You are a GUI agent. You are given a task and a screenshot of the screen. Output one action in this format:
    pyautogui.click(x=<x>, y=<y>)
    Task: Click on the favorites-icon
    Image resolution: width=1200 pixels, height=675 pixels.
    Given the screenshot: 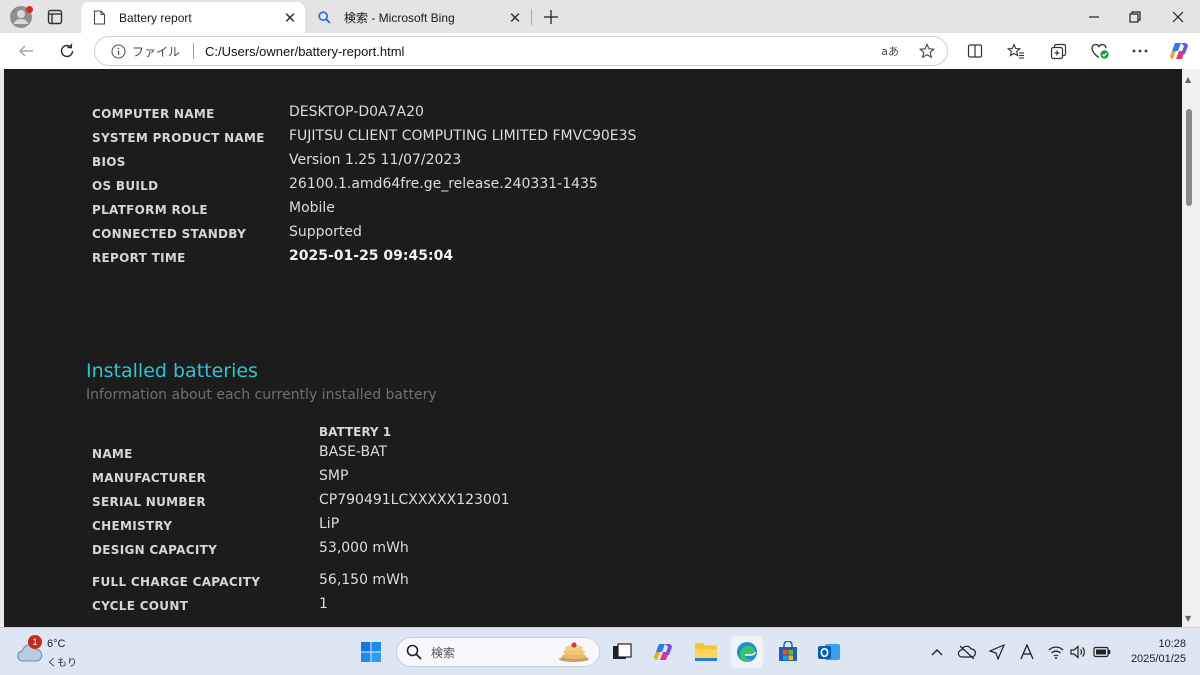 What is the action you would take?
    pyautogui.click(x=1016, y=51)
    